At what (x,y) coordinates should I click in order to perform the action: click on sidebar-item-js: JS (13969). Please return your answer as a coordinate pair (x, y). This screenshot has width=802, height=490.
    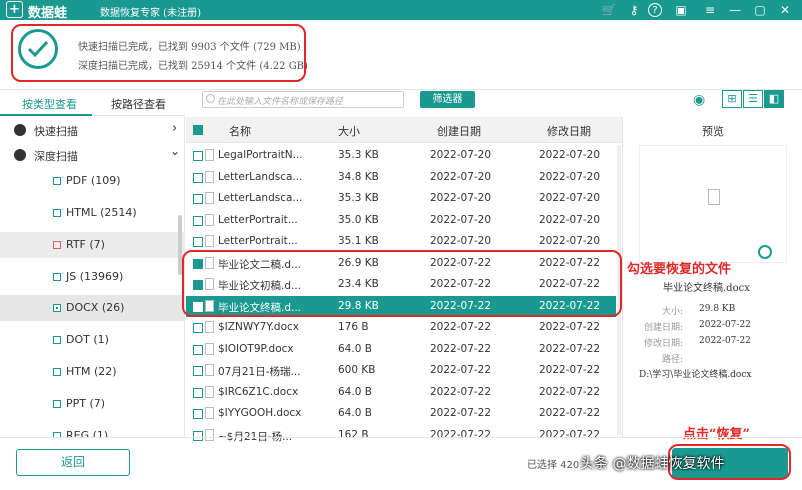
    Looking at the image, I should click on (92, 277).